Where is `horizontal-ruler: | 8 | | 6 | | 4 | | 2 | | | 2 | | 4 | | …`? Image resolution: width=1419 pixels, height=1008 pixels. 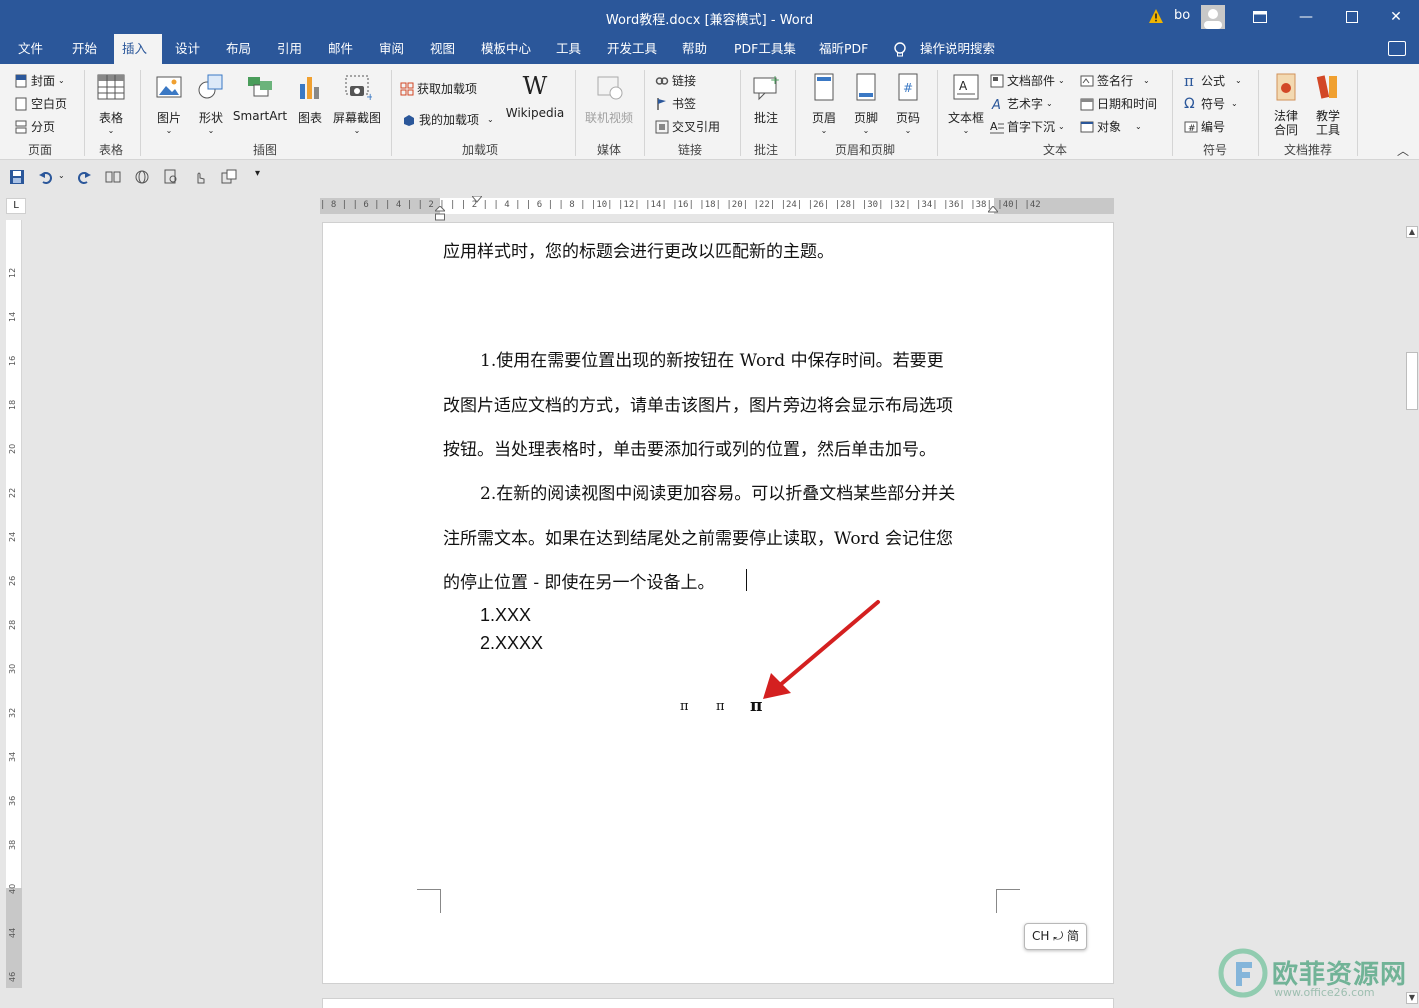 horizontal-ruler: | 8 | | 6 | | 4 | | 2 | | | 2 | | 4 | | … is located at coordinates (717, 208).